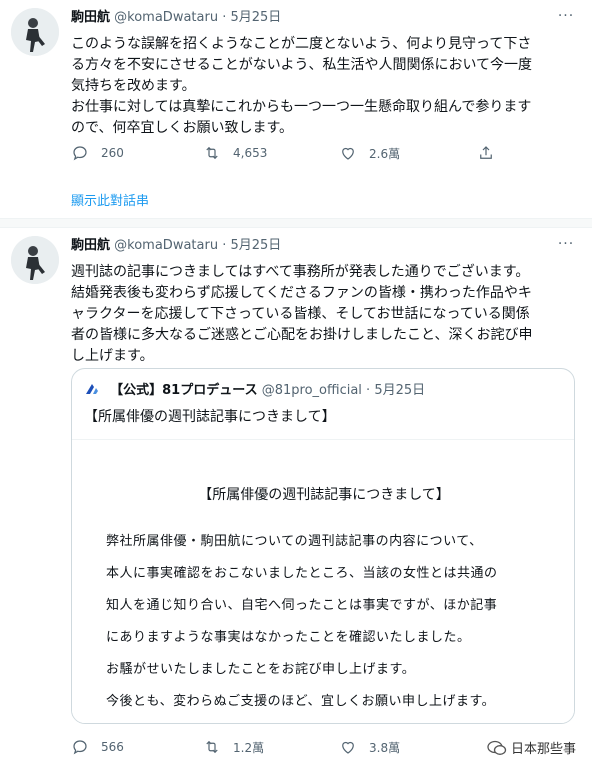 The height and width of the screenshot is (770, 592). What do you see at coordinates (249, 747) in the screenshot?
I see `retweet-count: 1.2萬` at bounding box center [249, 747].